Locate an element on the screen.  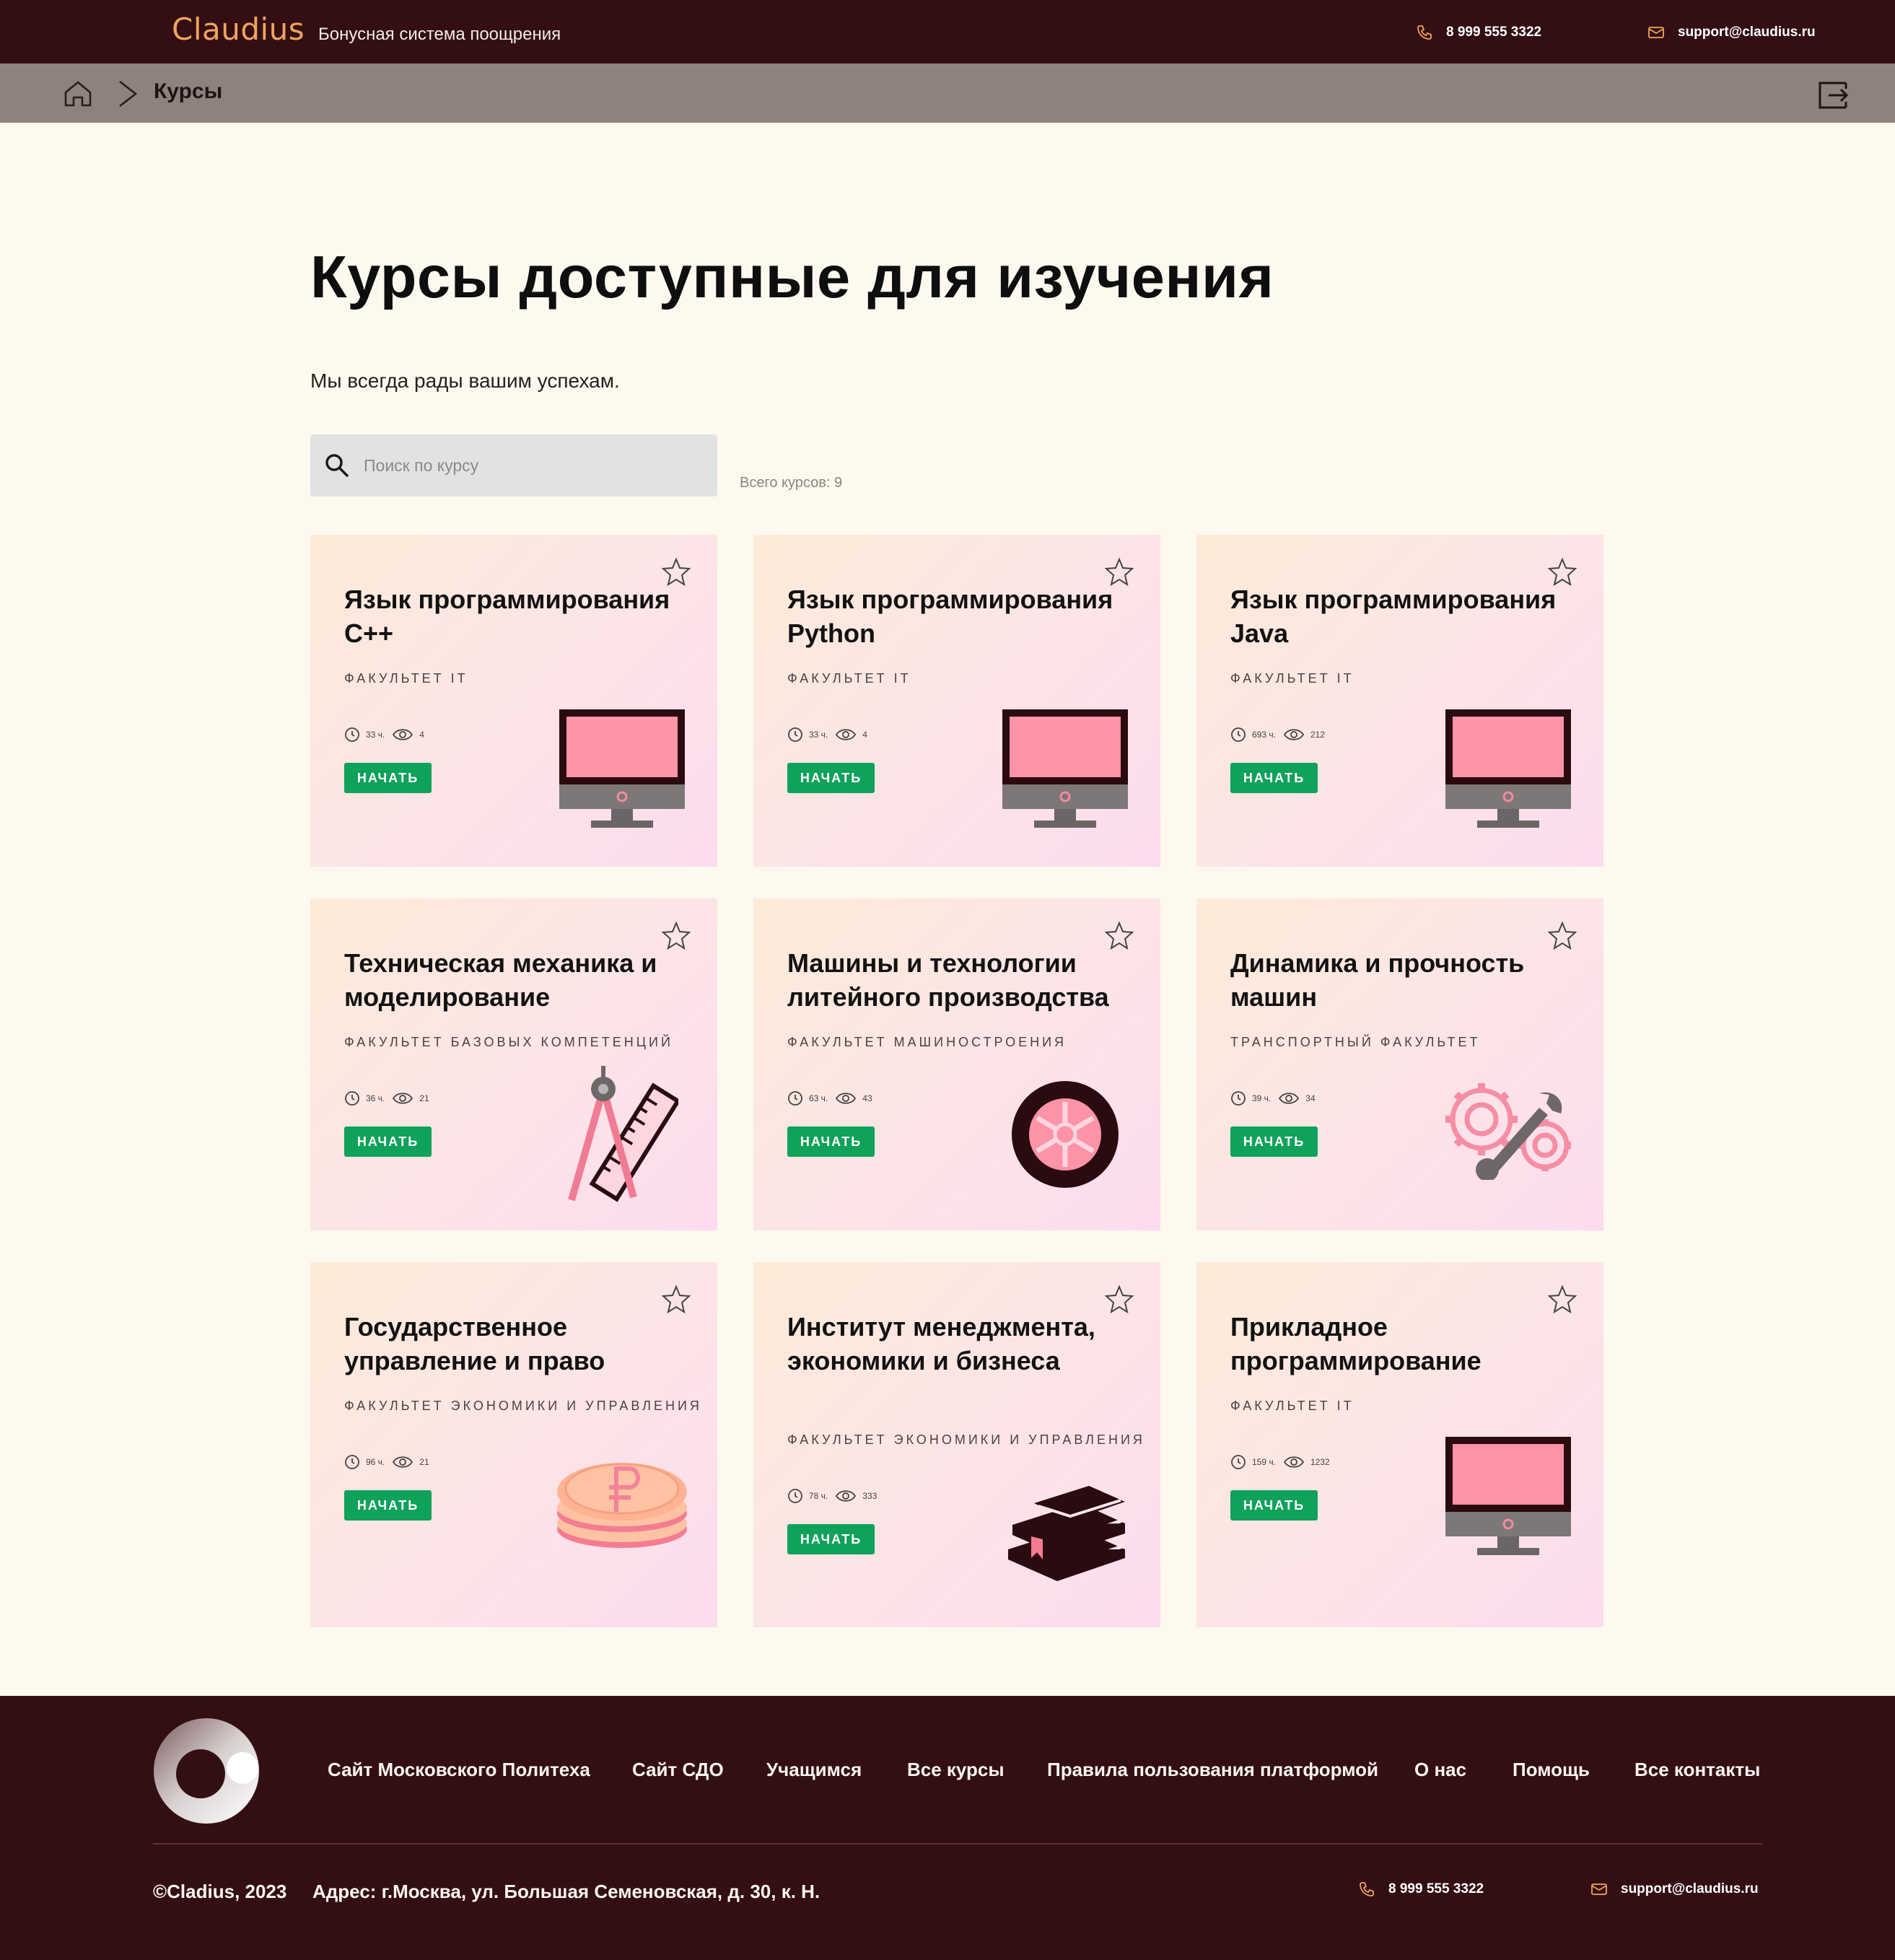
footer-link: Сайт СДО is located at coordinates (678, 1770).